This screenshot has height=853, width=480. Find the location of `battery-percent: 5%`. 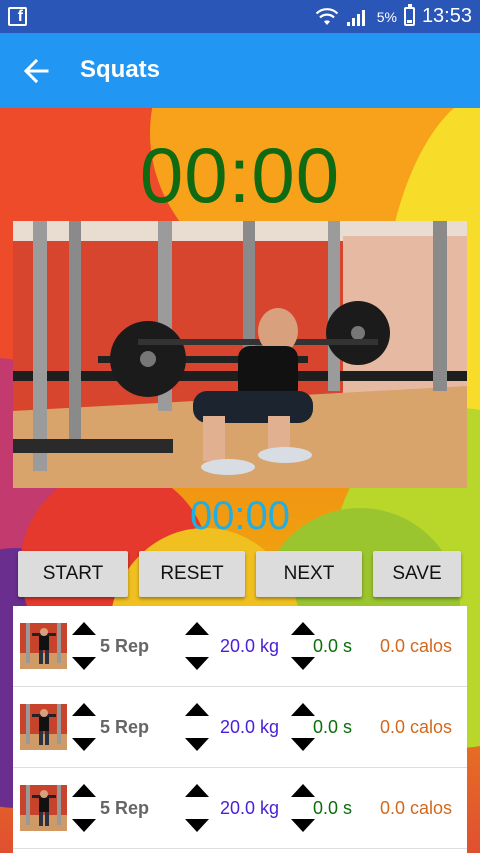

battery-percent: 5% is located at coordinates (386, 16).